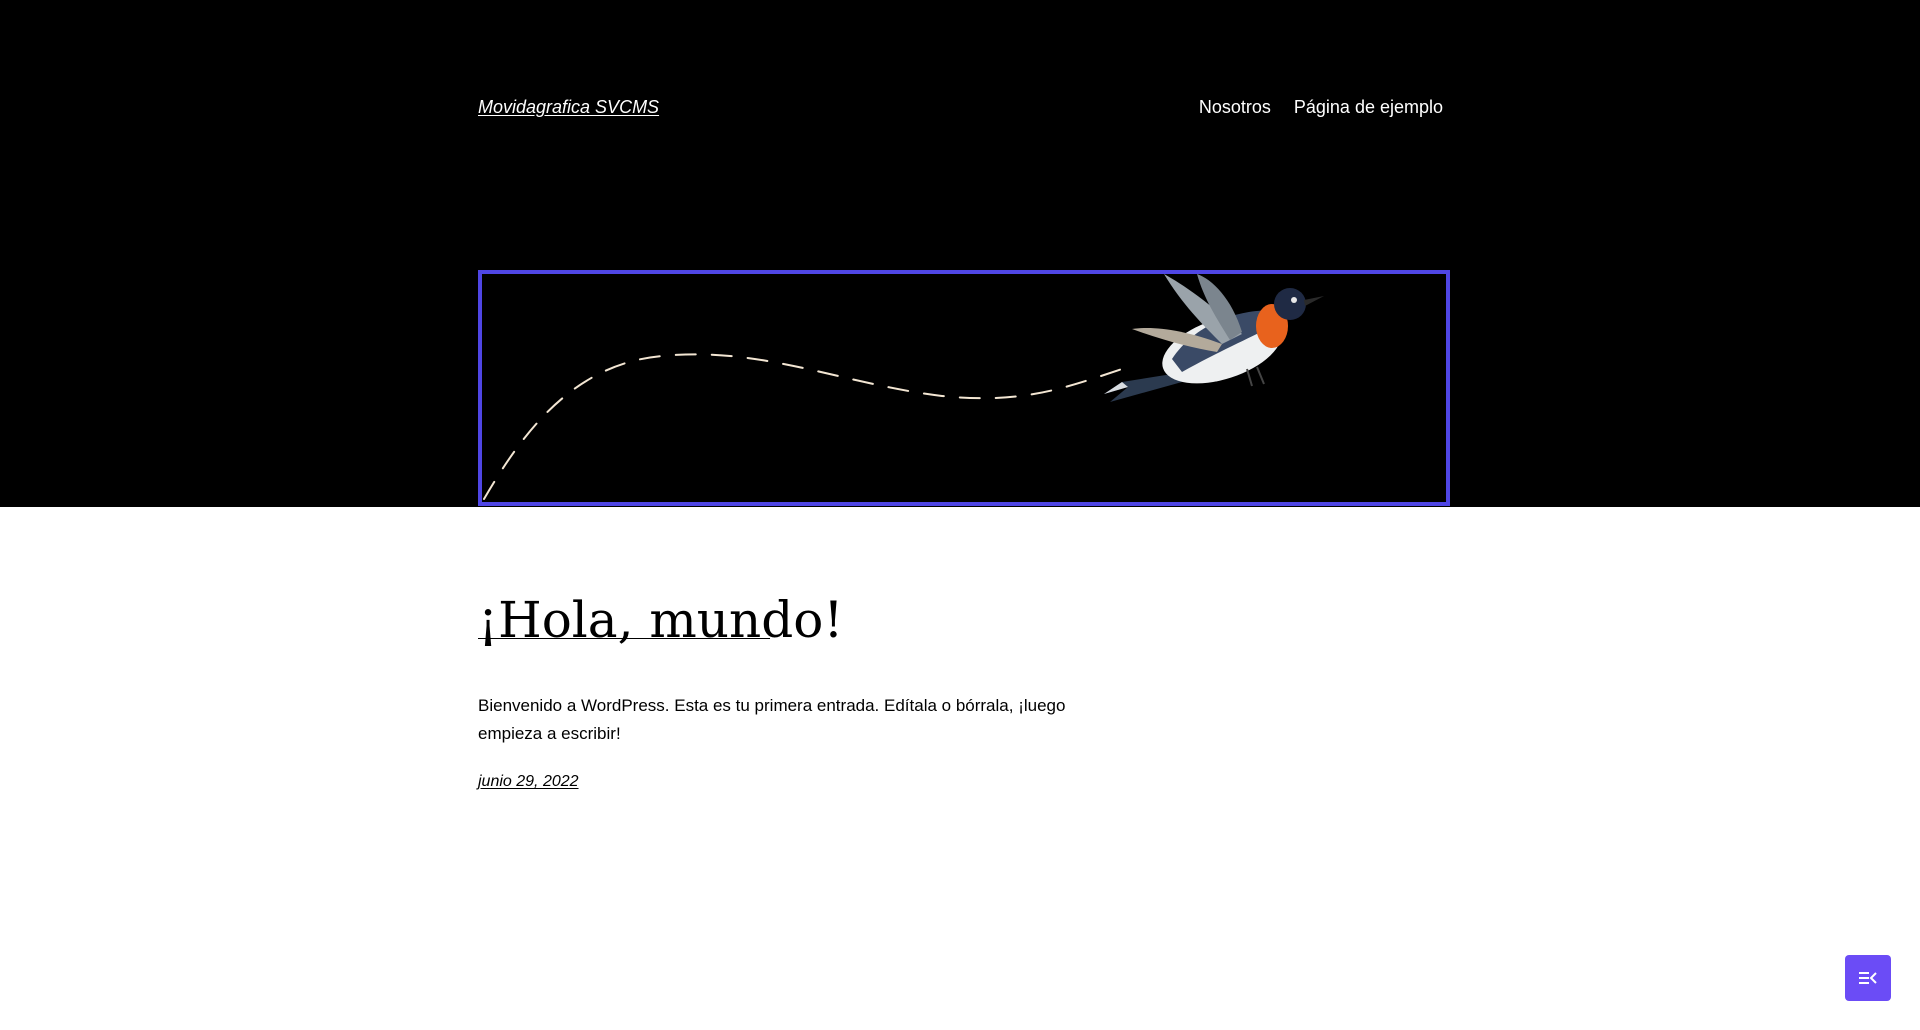 Image resolution: width=1920 pixels, height=1030 pixels. I want to click on primary-nav: Nosotros Página de ejemplo, so click(1321, 107).